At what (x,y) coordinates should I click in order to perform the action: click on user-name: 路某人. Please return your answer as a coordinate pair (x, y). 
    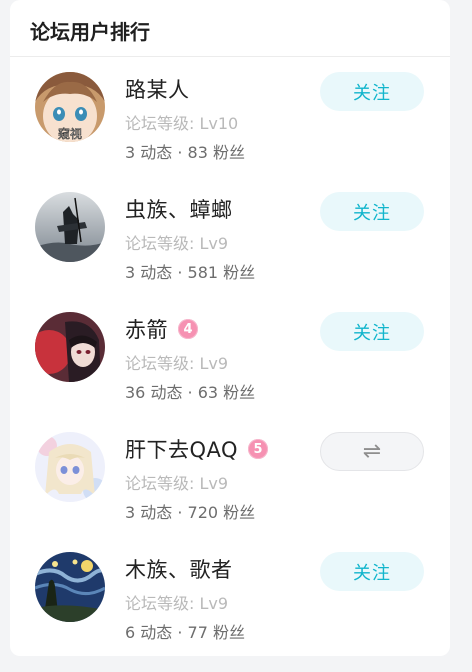
    Looking at the image, I should click on (157, 89).